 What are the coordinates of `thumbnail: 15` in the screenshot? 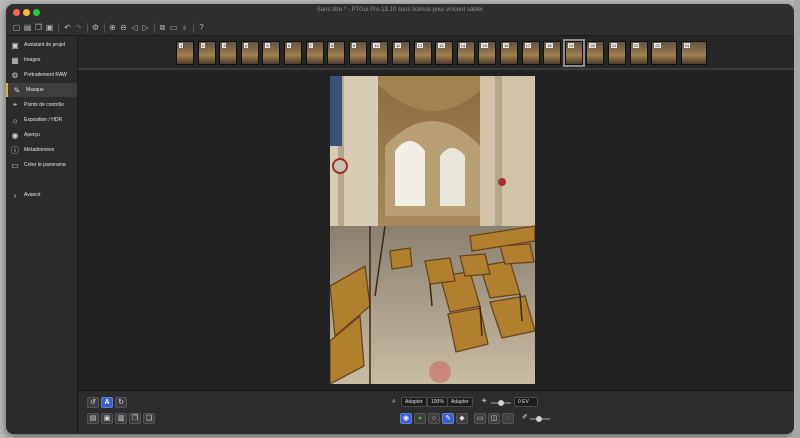 It's located at (487, 53).